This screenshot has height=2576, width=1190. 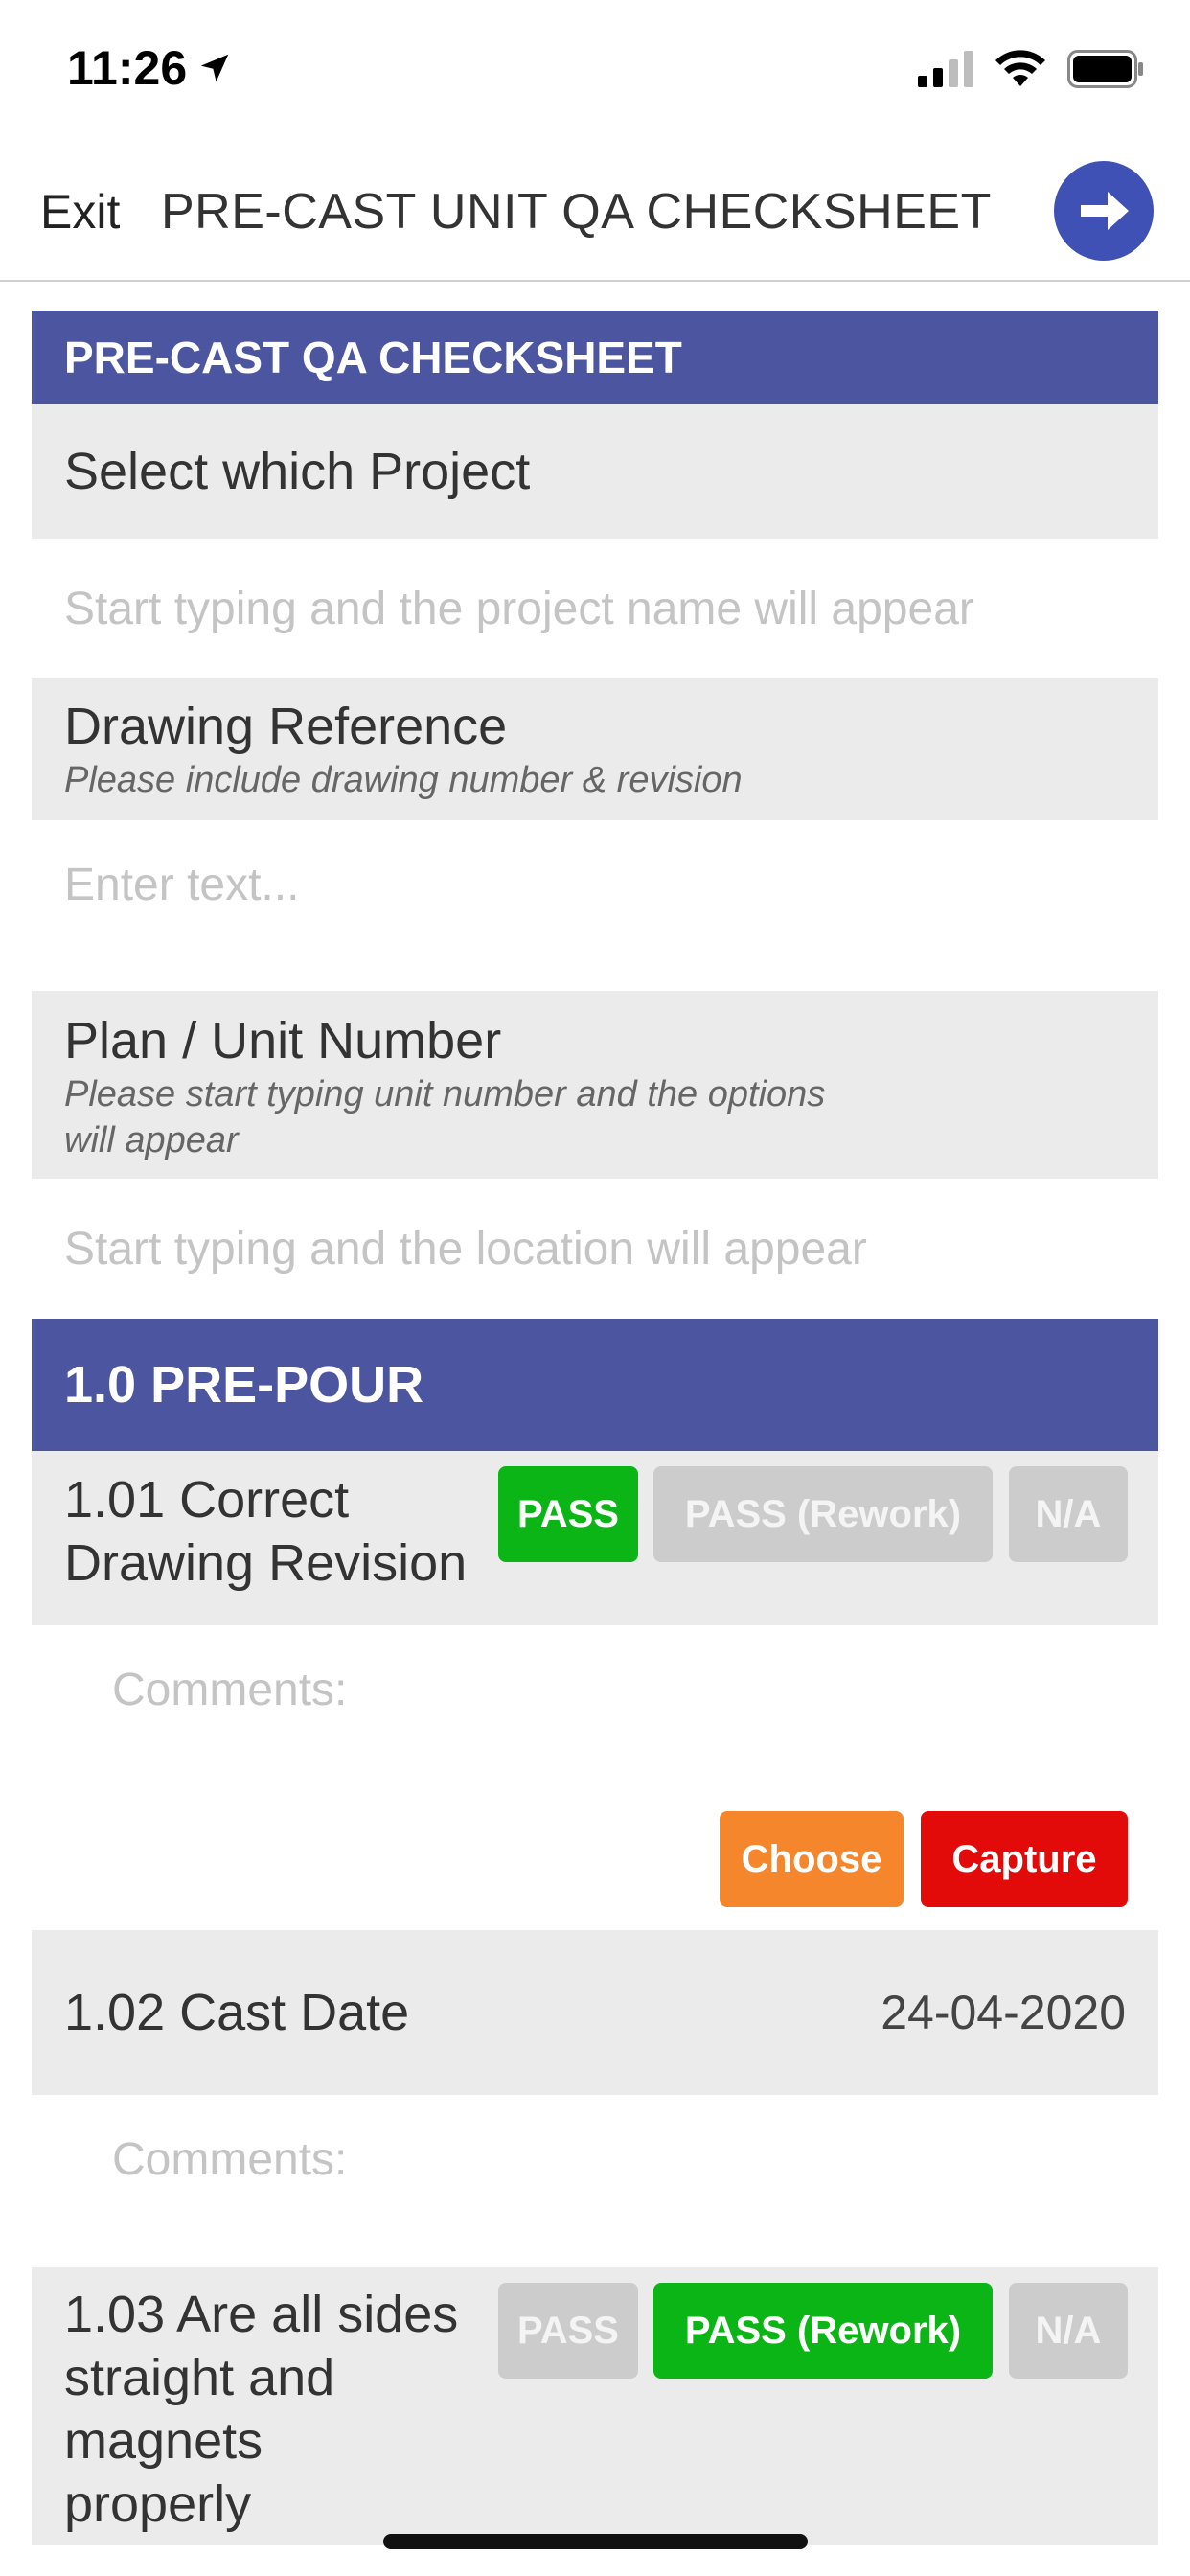 What do you see at coordinates (244, 1385) in the screenshot?
I see `prepour-title: 1.0 PRE-POUR` at bounding box center [244, 1385].